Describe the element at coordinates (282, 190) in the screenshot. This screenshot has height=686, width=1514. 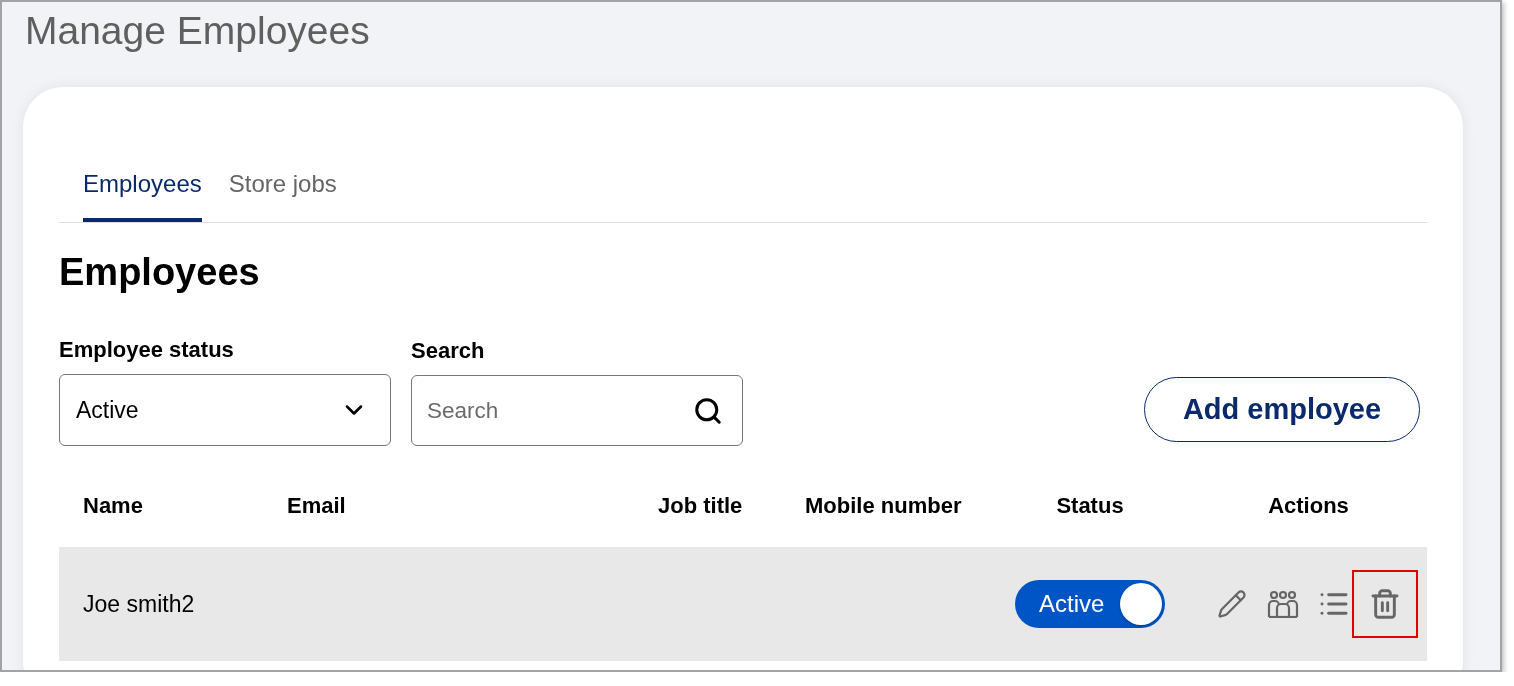
I see `tab: Store jobs` at that location.